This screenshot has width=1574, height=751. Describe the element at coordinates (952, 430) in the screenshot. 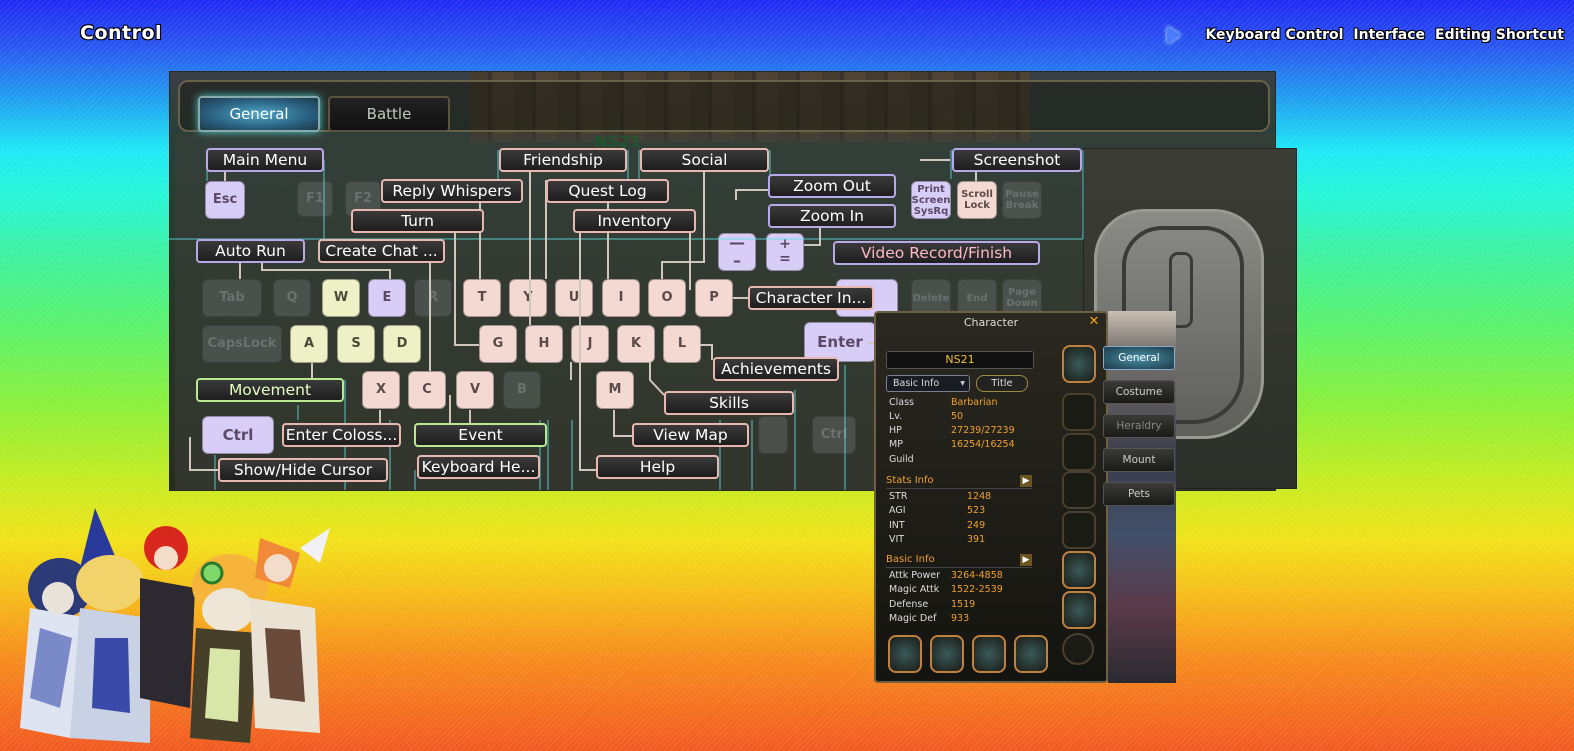

I see `stat-hp: HP 27239/27239` at that location.